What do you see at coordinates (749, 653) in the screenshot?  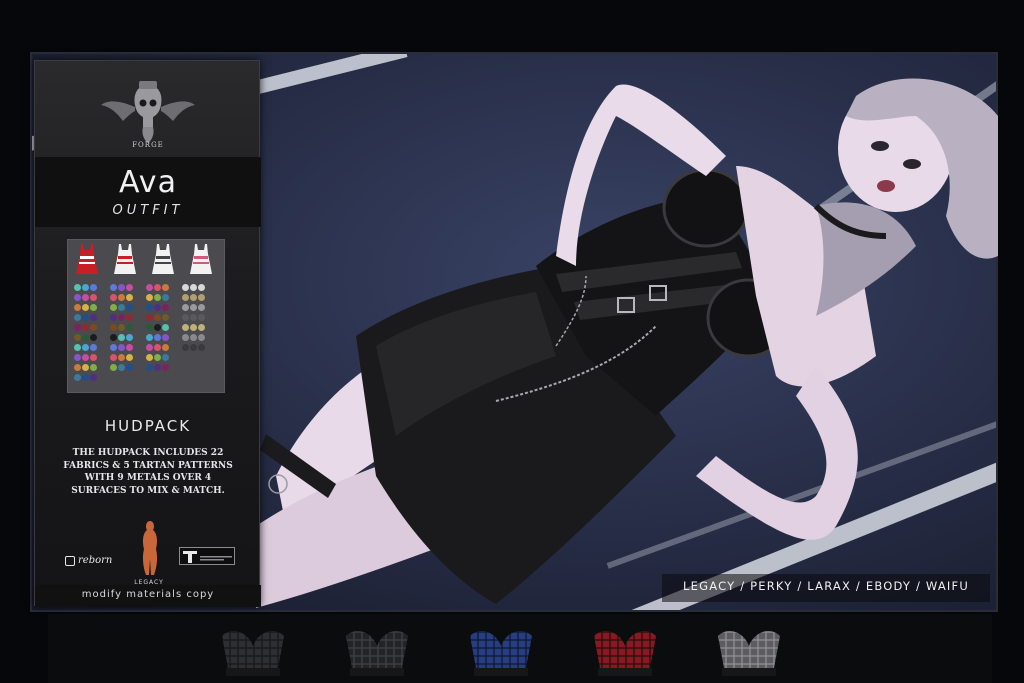 I see `variant-grey-tartan-thumbnail` at bounding box center [749, 653].